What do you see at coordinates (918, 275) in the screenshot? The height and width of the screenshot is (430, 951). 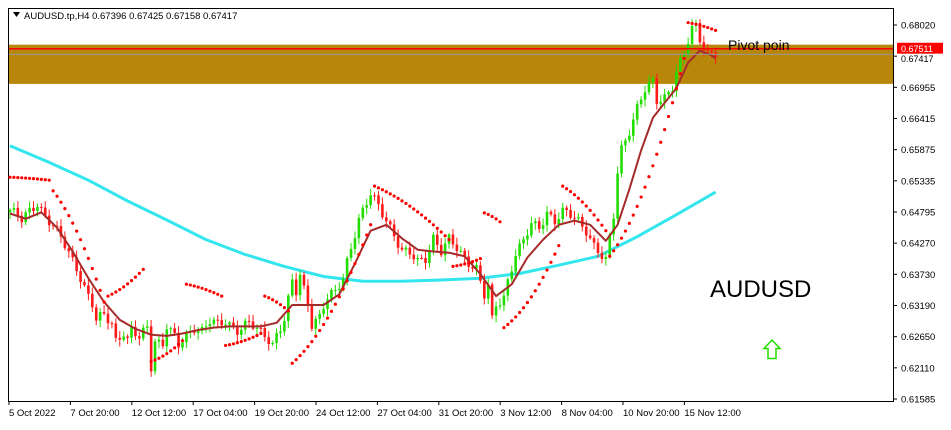 I see `price-axis-label: 0.63730` at bounding box center [918, 275].